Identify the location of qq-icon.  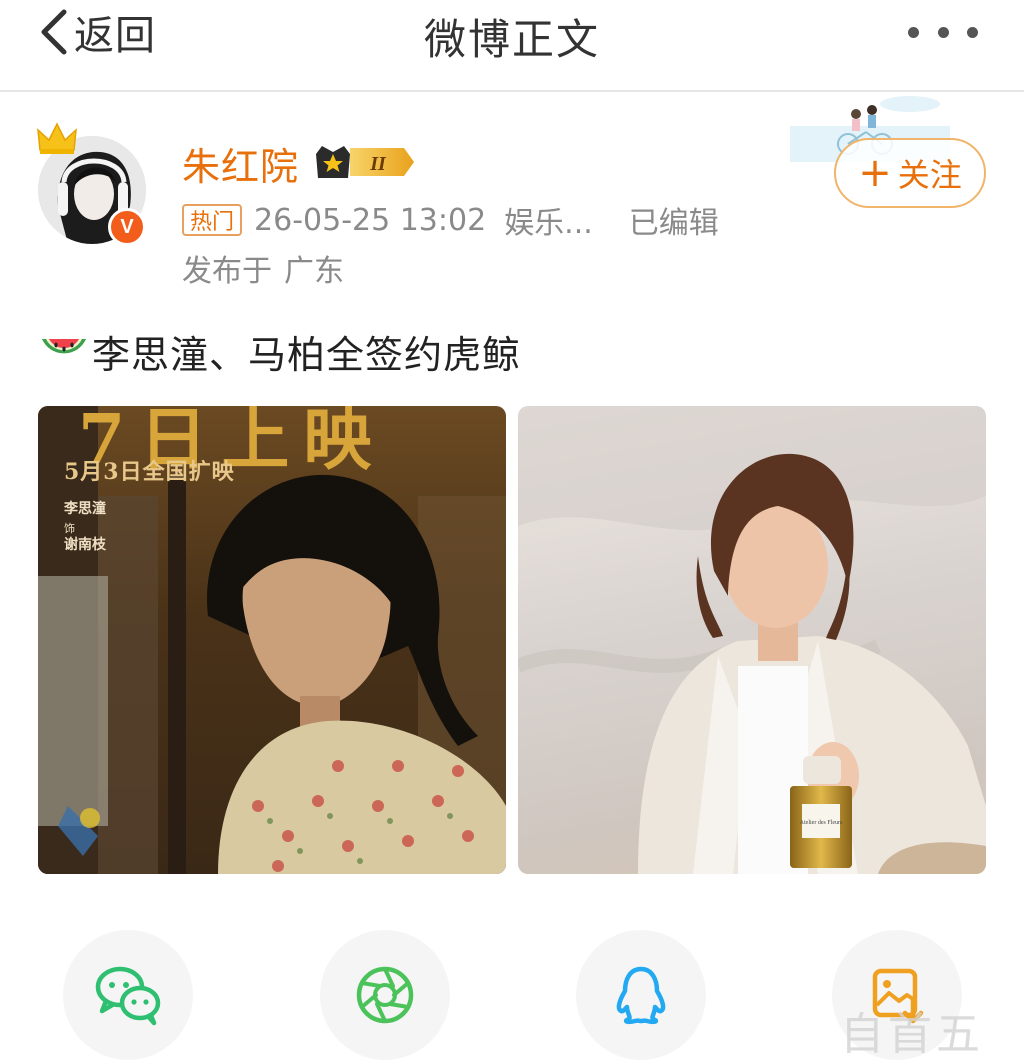
(641, 995).